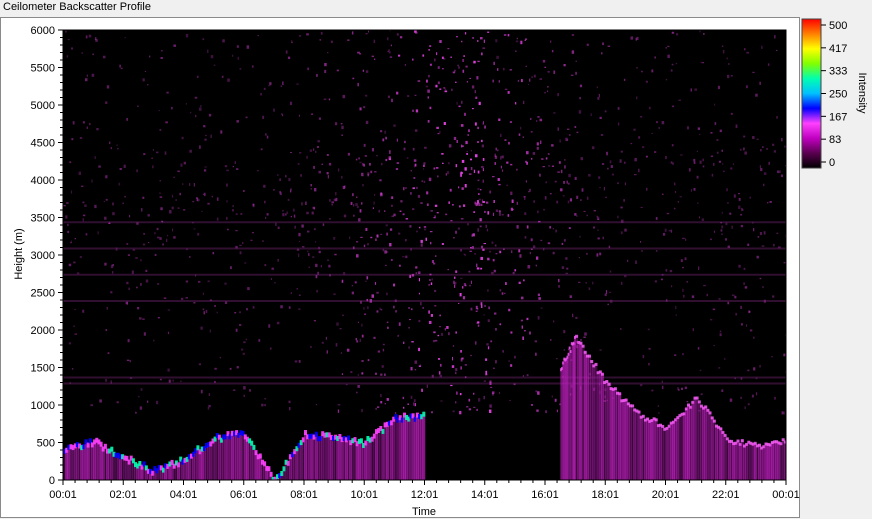  Describe the element at coordinates (424, 377) in the screenshot. I see `noise-stripe` at that location.